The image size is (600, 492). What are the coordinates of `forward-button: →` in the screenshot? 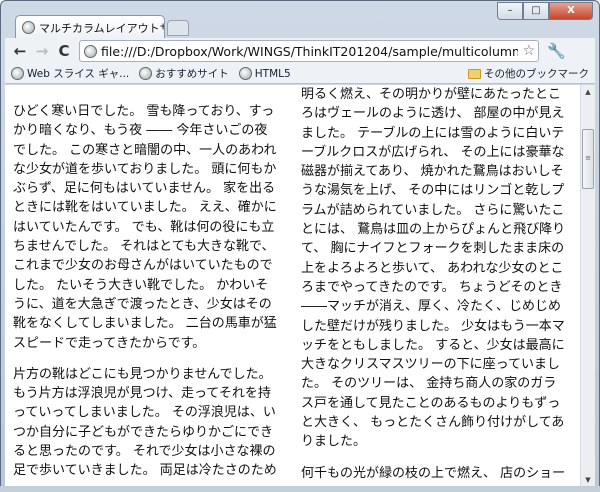 It's located at (42, 51).